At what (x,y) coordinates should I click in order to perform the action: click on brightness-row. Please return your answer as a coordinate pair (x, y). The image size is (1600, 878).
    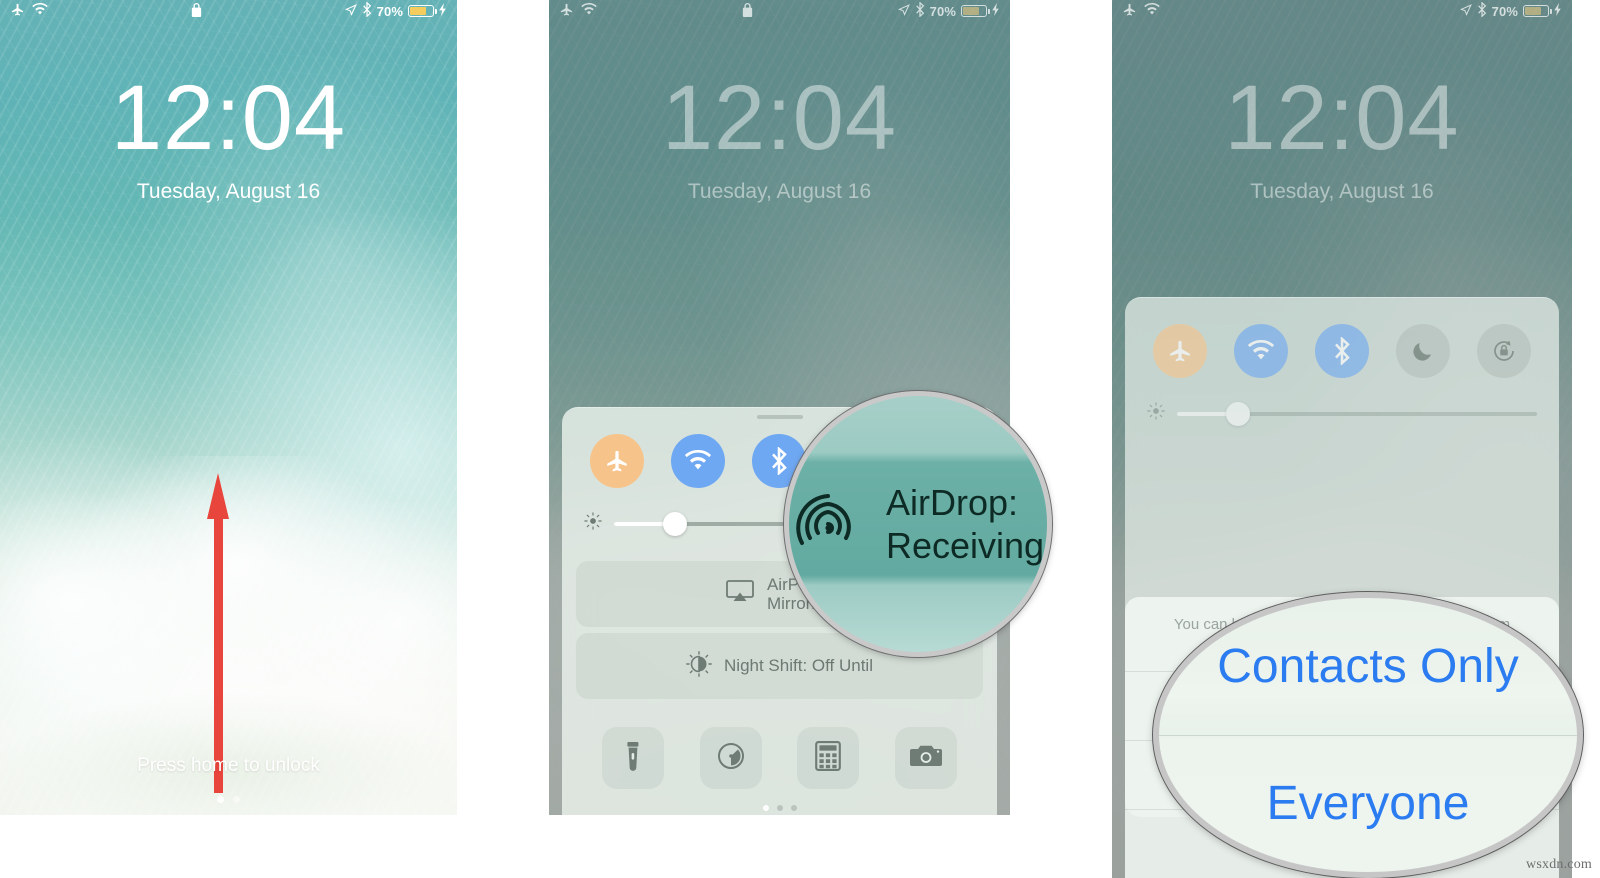
    Looking at the image, I should click on (1342, 411).